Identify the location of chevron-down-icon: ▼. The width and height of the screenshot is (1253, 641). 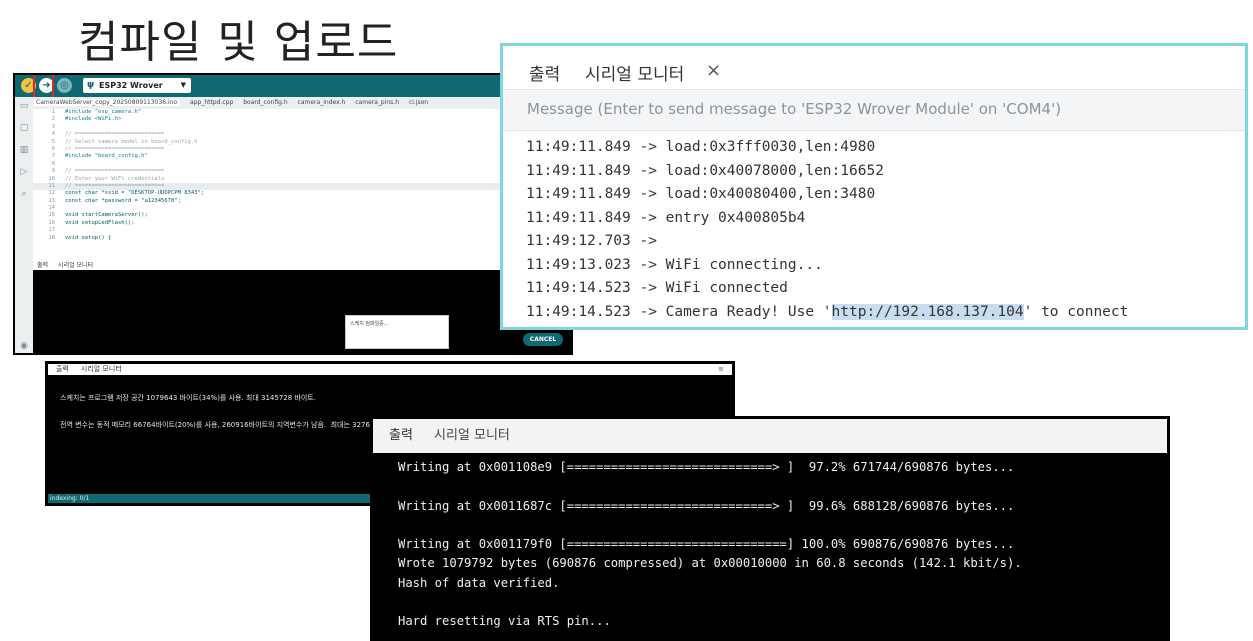
(183, 85).